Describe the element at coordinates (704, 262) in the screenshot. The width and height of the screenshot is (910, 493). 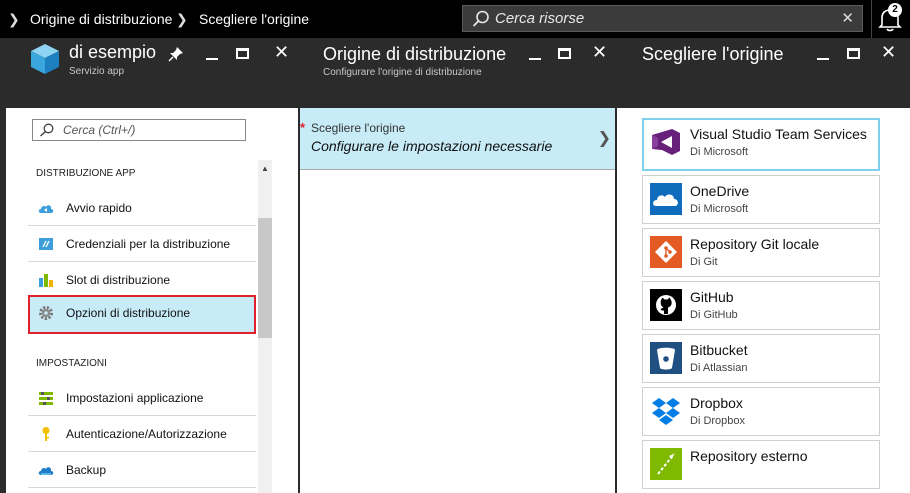
I see `source-publisher: Di Git` at that location.